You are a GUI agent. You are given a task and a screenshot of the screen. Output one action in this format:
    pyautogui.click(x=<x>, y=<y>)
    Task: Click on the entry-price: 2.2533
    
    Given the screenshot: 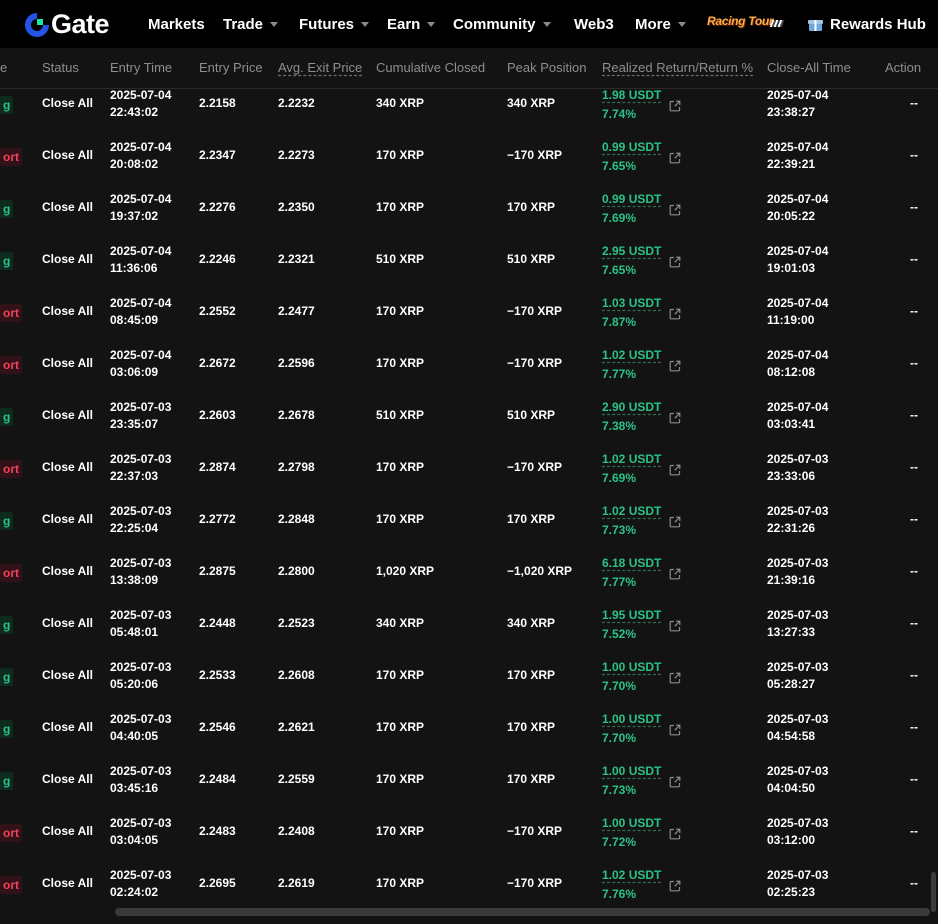 What is the action you would take?
    pyautogui.click(x=217, y=675)
    